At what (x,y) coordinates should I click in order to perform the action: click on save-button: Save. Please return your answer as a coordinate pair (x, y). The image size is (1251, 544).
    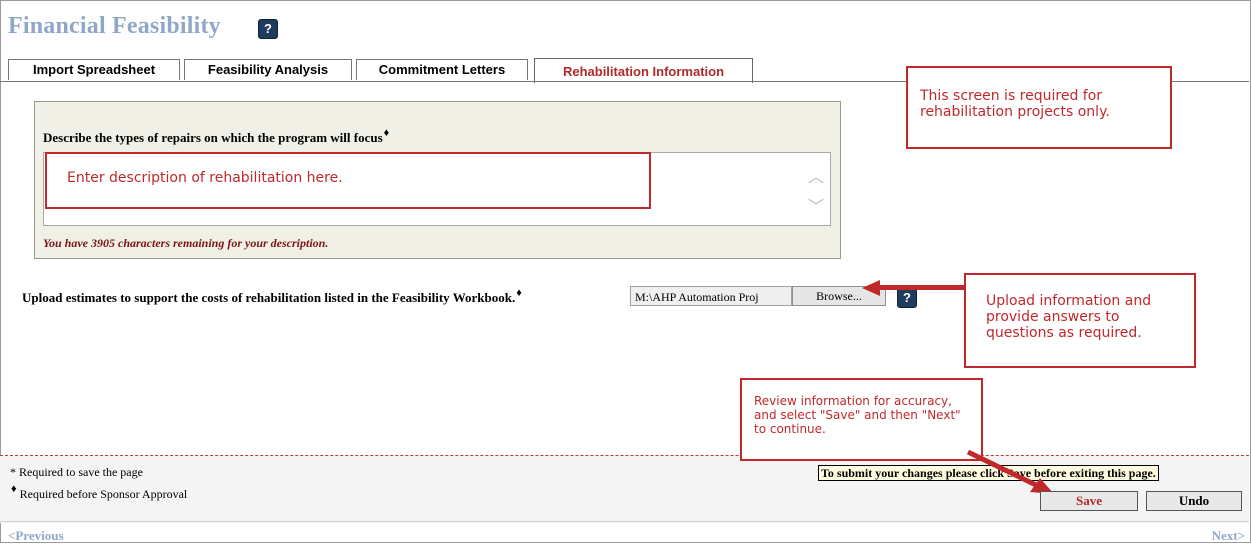
    Looking at the image, I should click on (1089, 501).